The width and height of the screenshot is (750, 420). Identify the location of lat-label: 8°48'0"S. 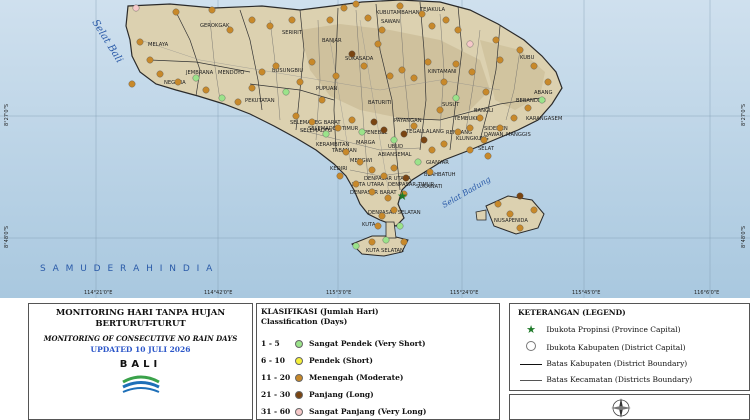
(7, 237).